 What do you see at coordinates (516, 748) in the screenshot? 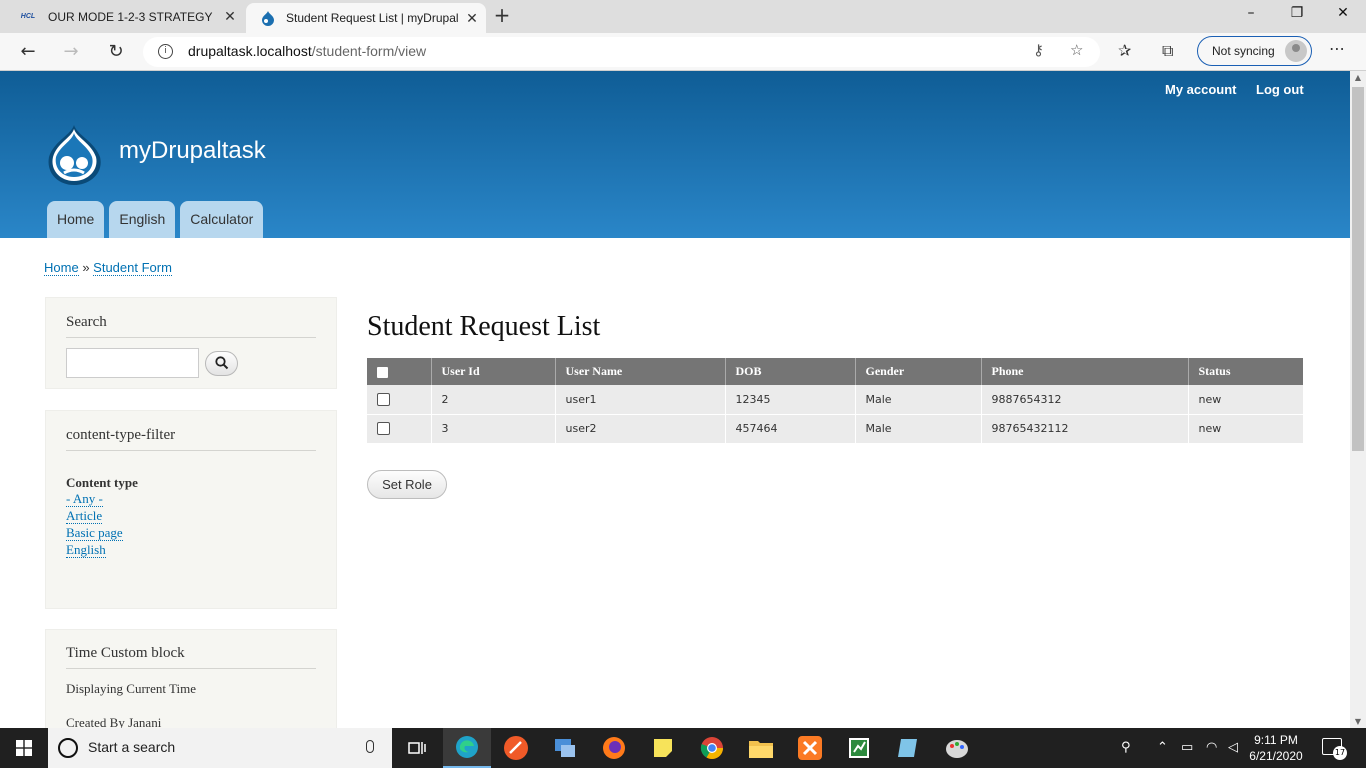
I see `sublime-app-icon` at bounding box center [516, 748].